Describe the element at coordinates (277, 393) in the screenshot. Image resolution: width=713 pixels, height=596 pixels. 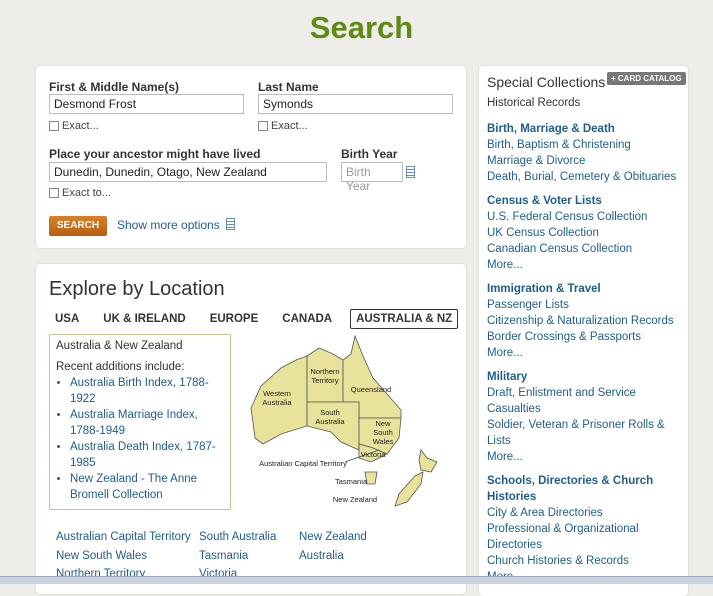
I see `map-label-wa-1: Western` at that location.